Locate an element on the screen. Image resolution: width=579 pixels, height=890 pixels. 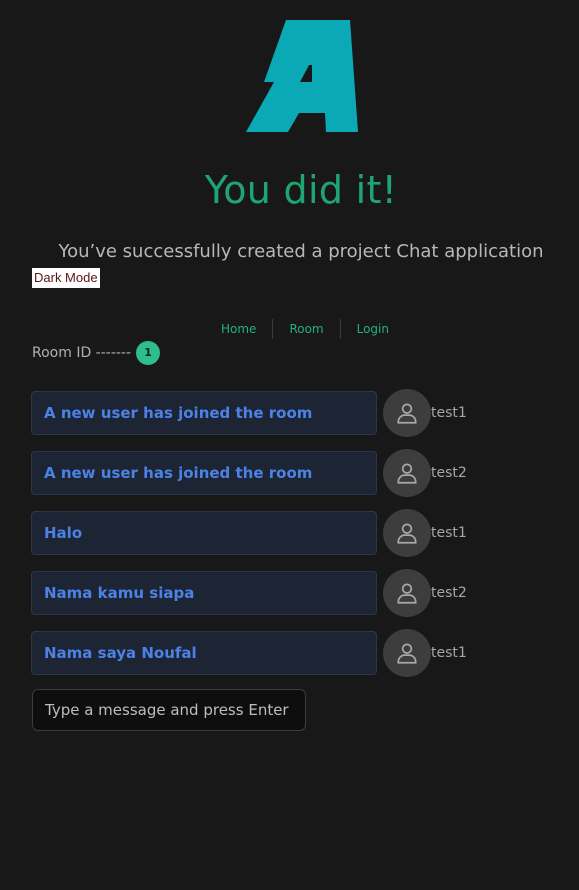
message-bubble: Halo is located at coordinates (204, 533).